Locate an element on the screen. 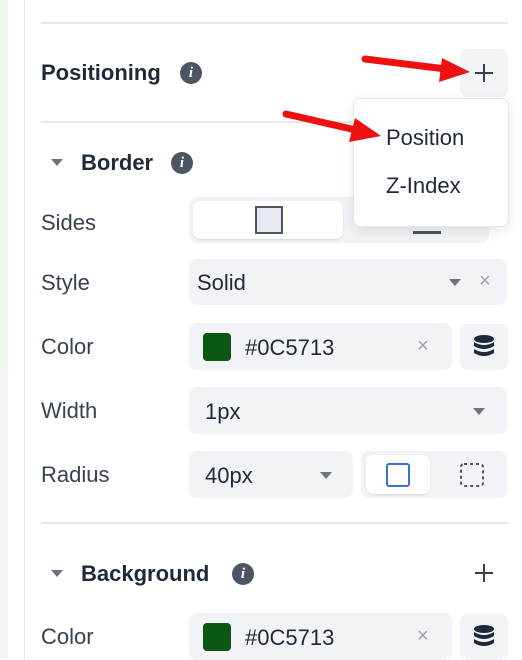 The width and height of the screenshot is (522, 660). add-background-button is located at coordinates (484, 573).